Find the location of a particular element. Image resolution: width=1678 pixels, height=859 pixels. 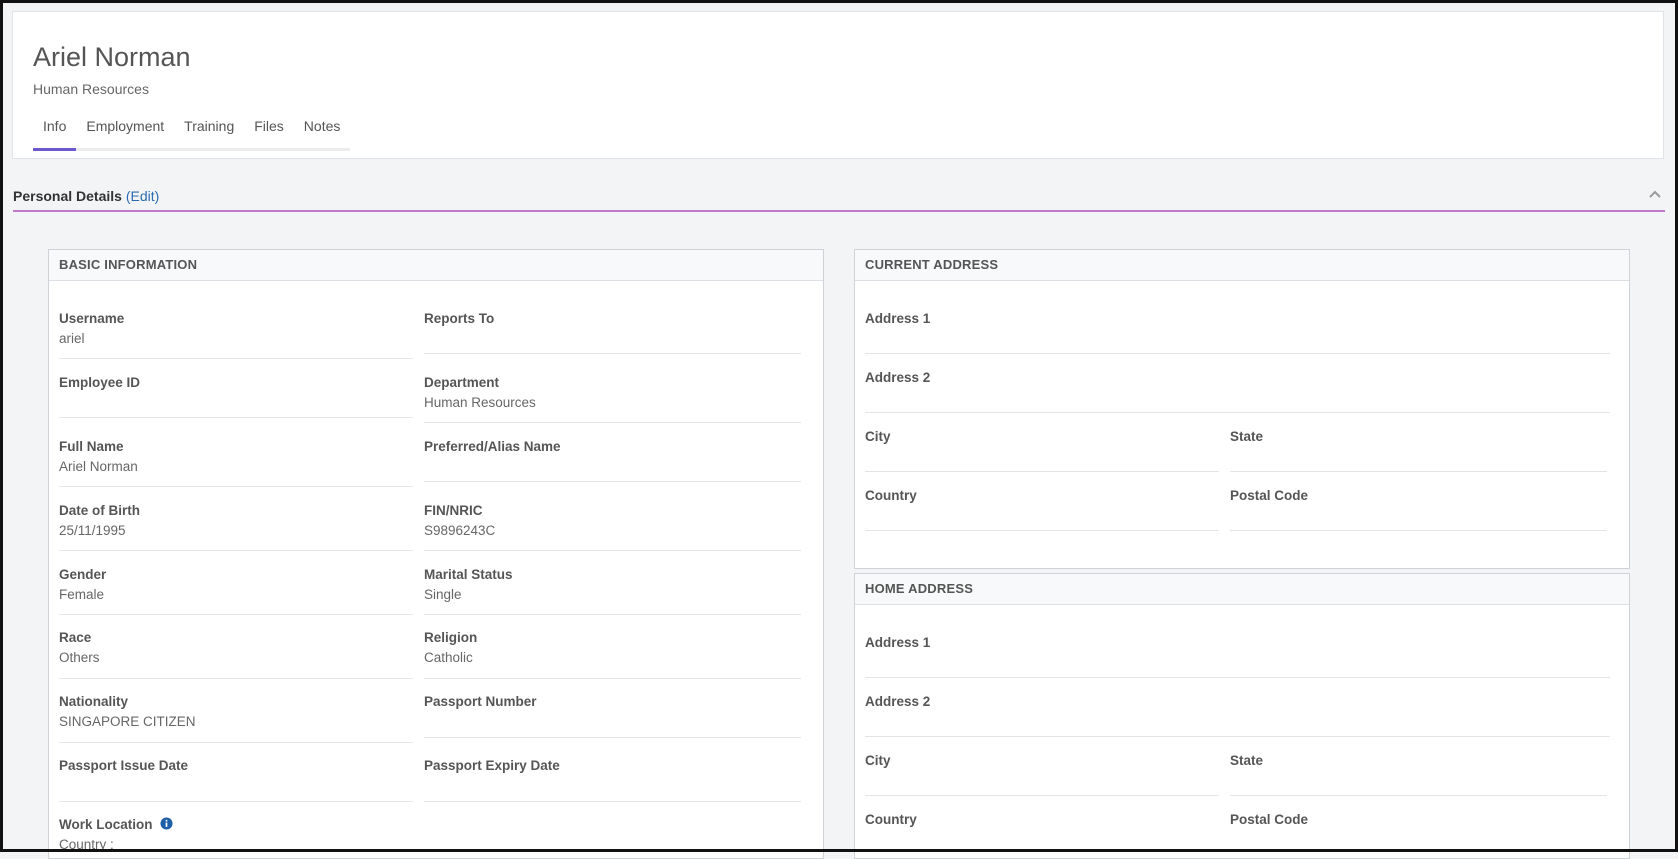

employee-id-field: Employee ID is located at coordinates (236, 396).